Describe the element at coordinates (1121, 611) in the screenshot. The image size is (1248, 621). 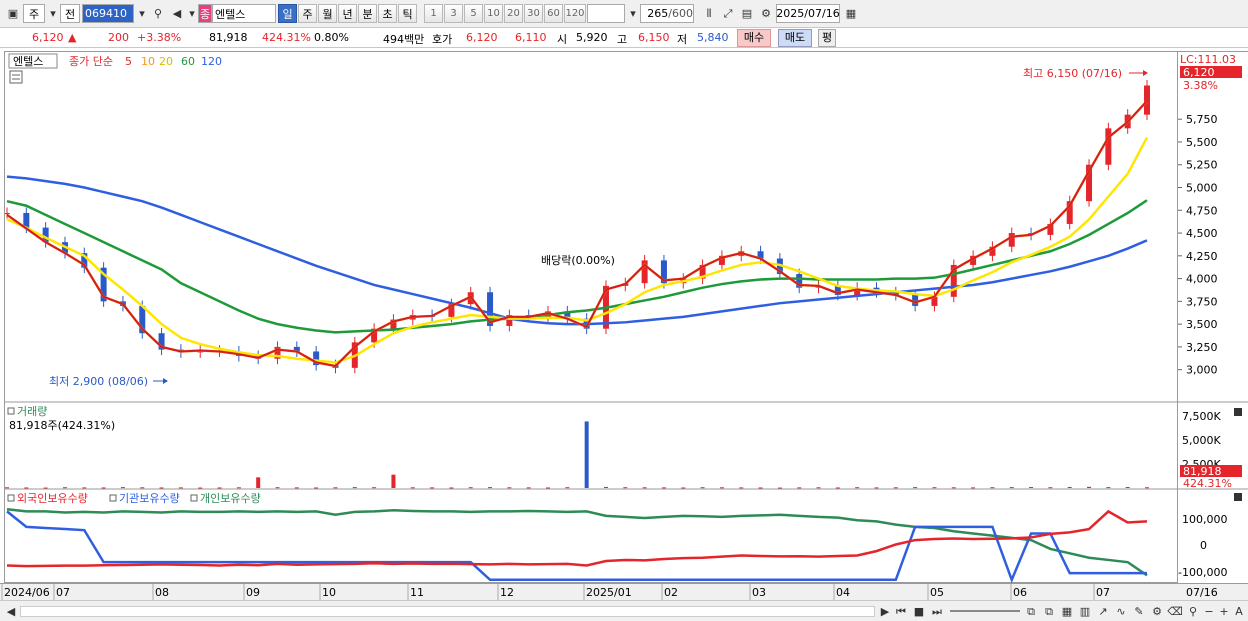
I see `wave-icon: ∿` at that location.